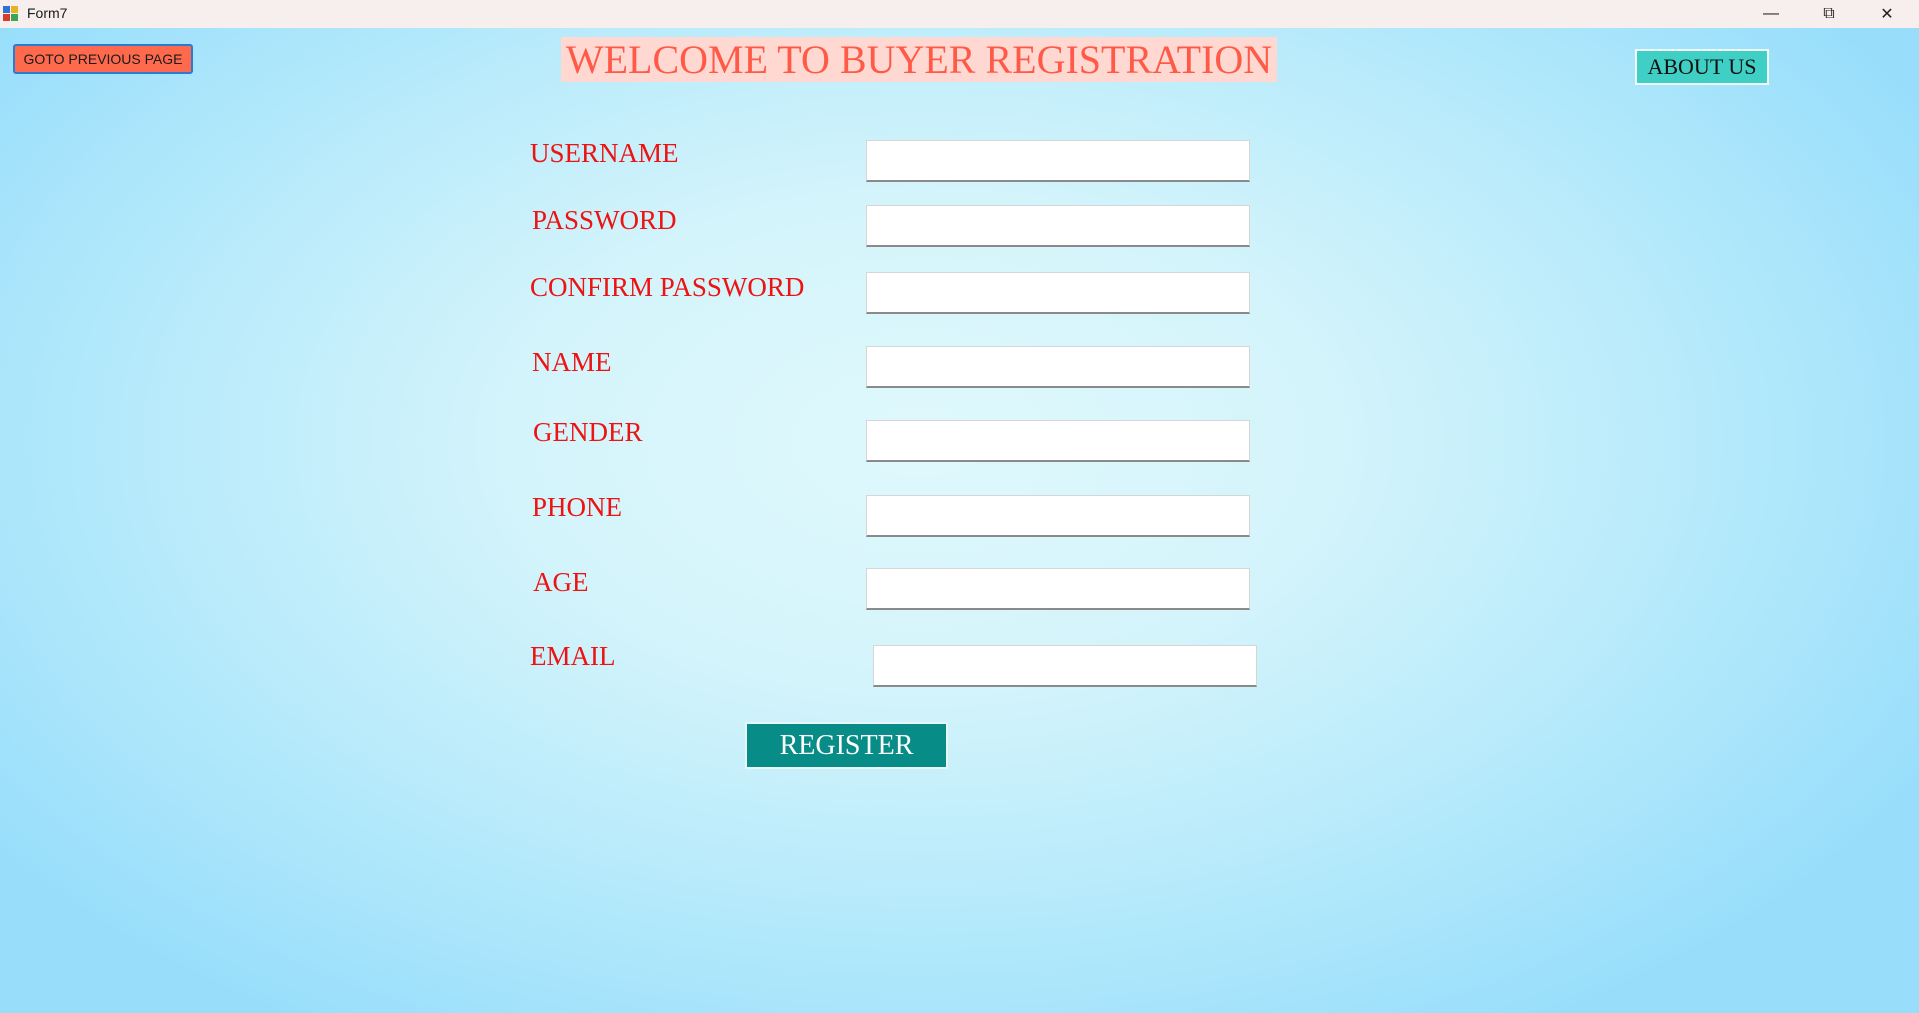  What do you see at coordinates (103, 59) in the screenshot?
I see `goto-previous-page-button: GOTO PREVIOUS PAGE` at bounding box center [103, 59].